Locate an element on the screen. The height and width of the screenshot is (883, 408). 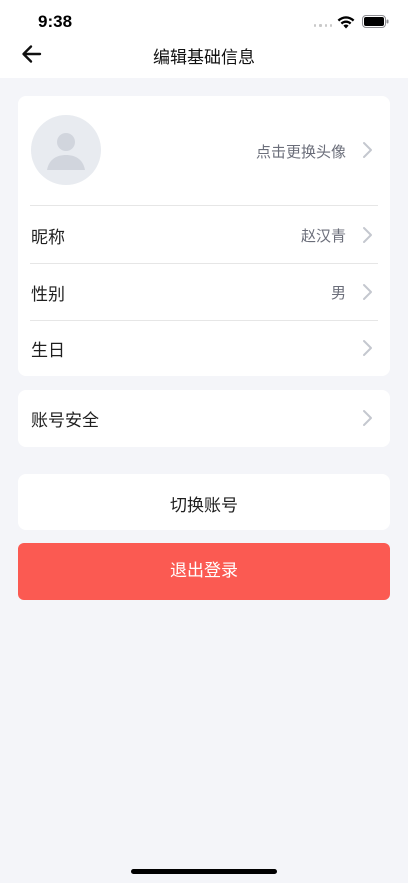
avatar-row: 点击更换头像 is located at coordinates (204, 151).